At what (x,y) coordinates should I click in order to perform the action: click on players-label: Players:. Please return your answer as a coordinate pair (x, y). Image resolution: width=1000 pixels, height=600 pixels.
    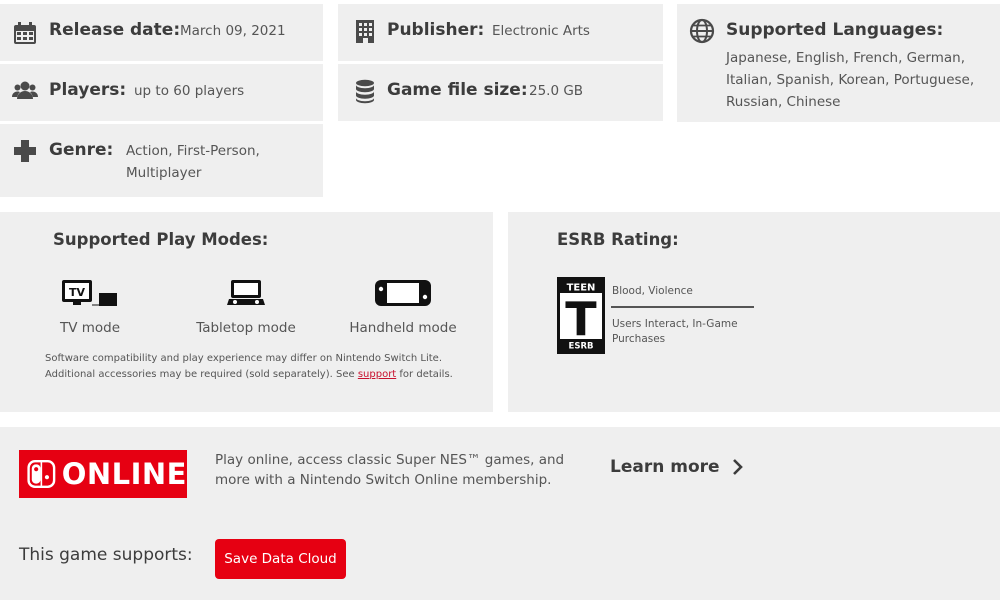
    Looking at the image, I should click on (88, 90).